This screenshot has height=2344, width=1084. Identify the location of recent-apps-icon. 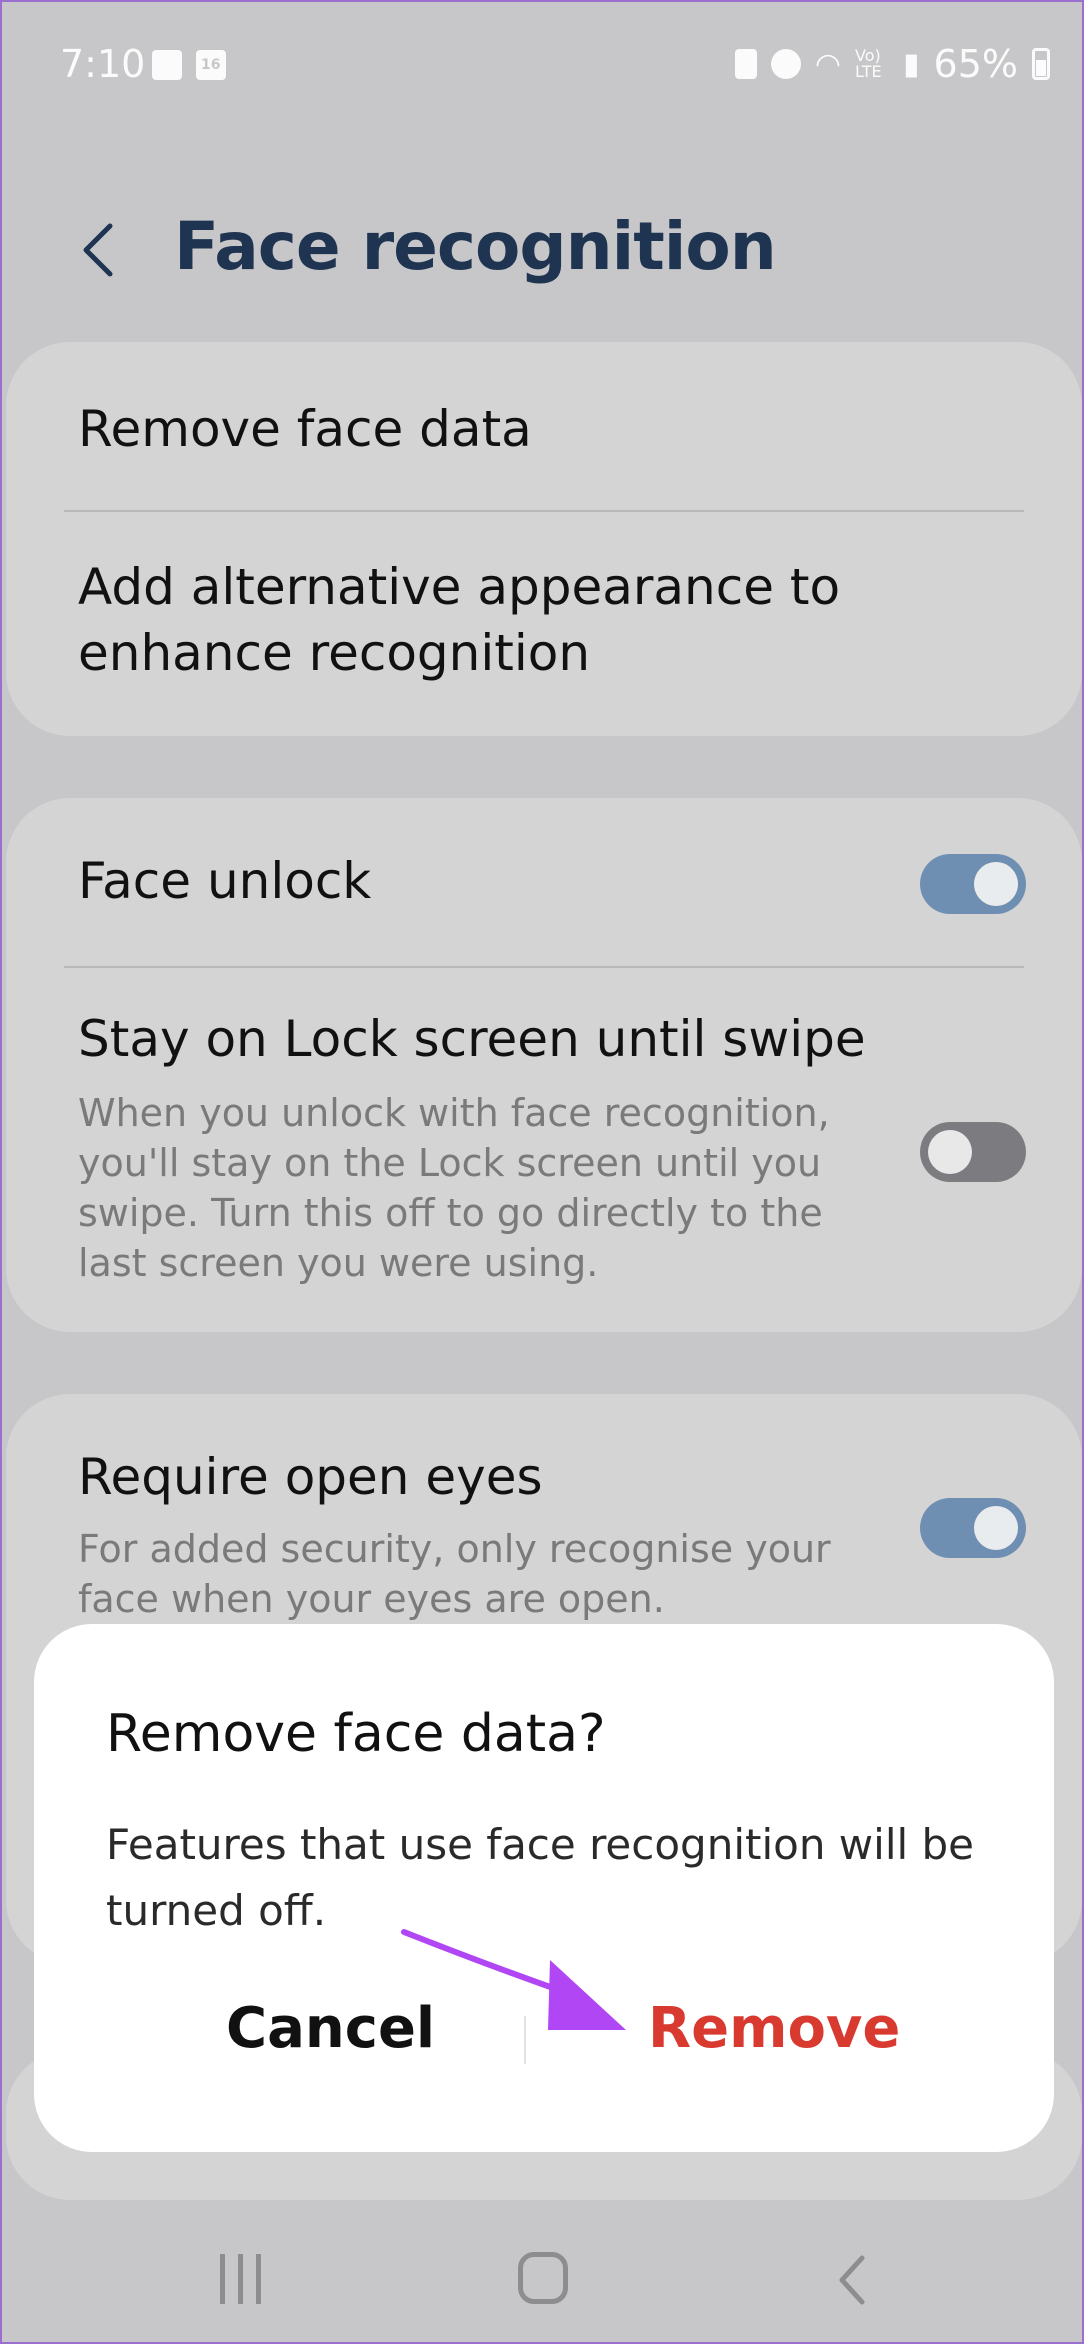
(241, 2279).